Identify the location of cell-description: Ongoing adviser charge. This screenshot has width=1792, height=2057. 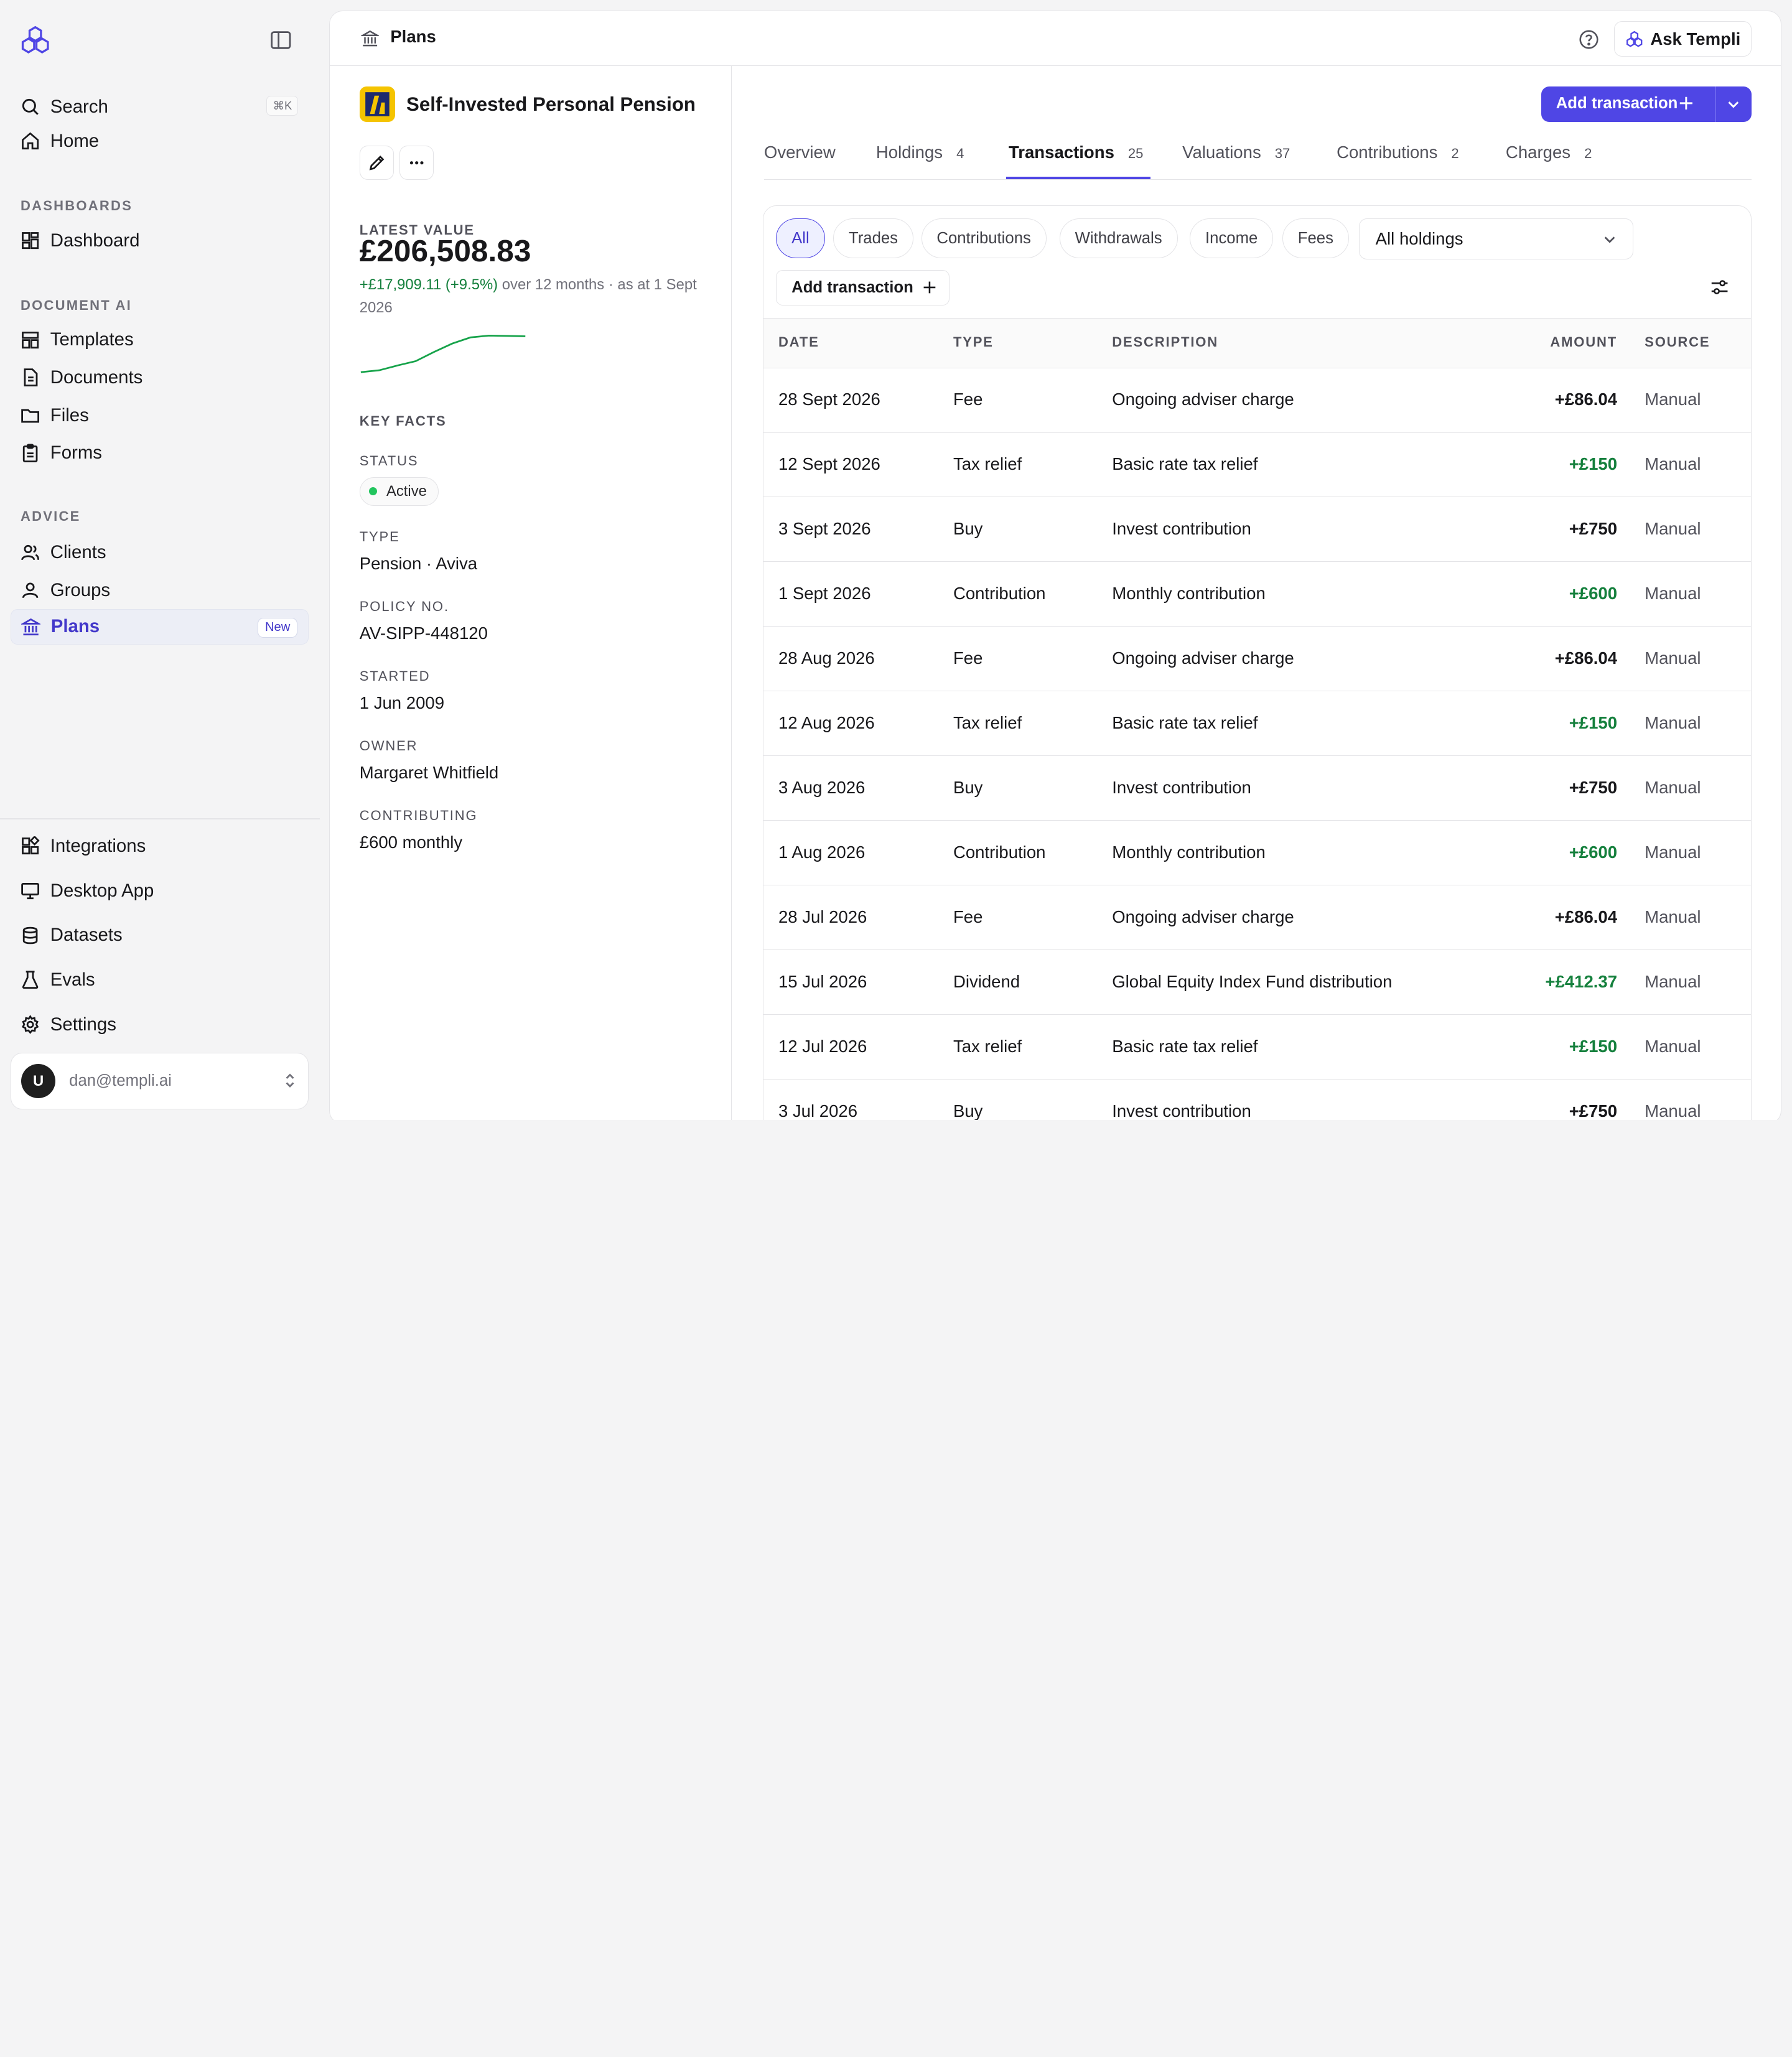
(1203, 917).